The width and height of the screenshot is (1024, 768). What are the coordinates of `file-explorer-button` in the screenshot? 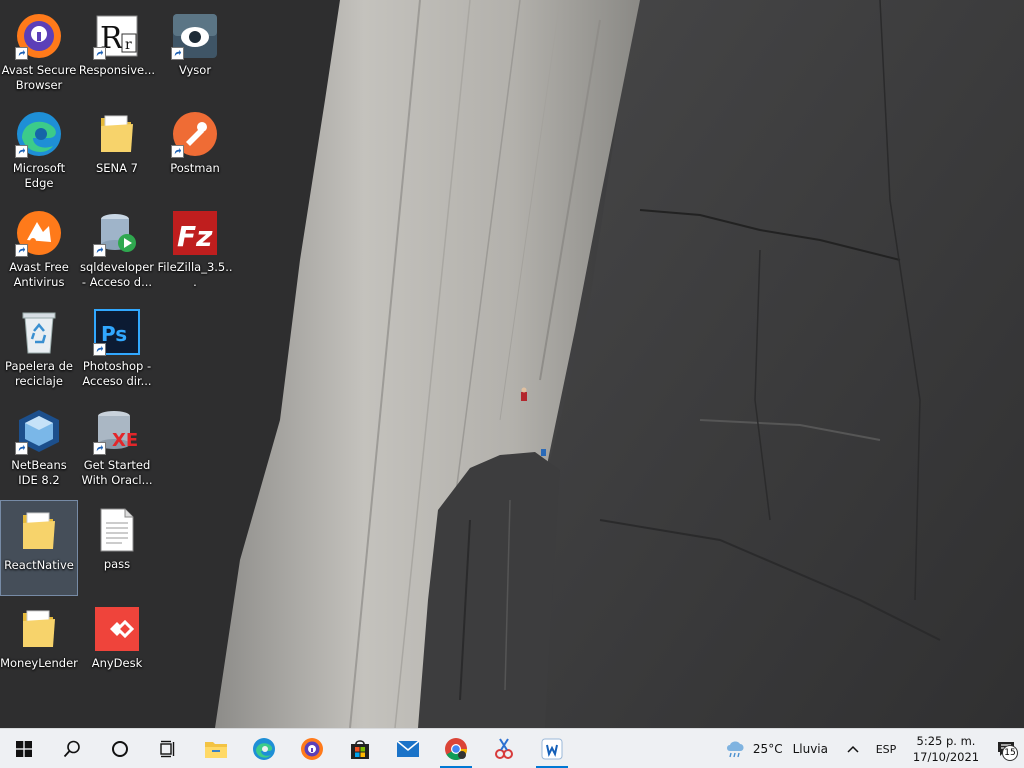 It's located at (216, 748).